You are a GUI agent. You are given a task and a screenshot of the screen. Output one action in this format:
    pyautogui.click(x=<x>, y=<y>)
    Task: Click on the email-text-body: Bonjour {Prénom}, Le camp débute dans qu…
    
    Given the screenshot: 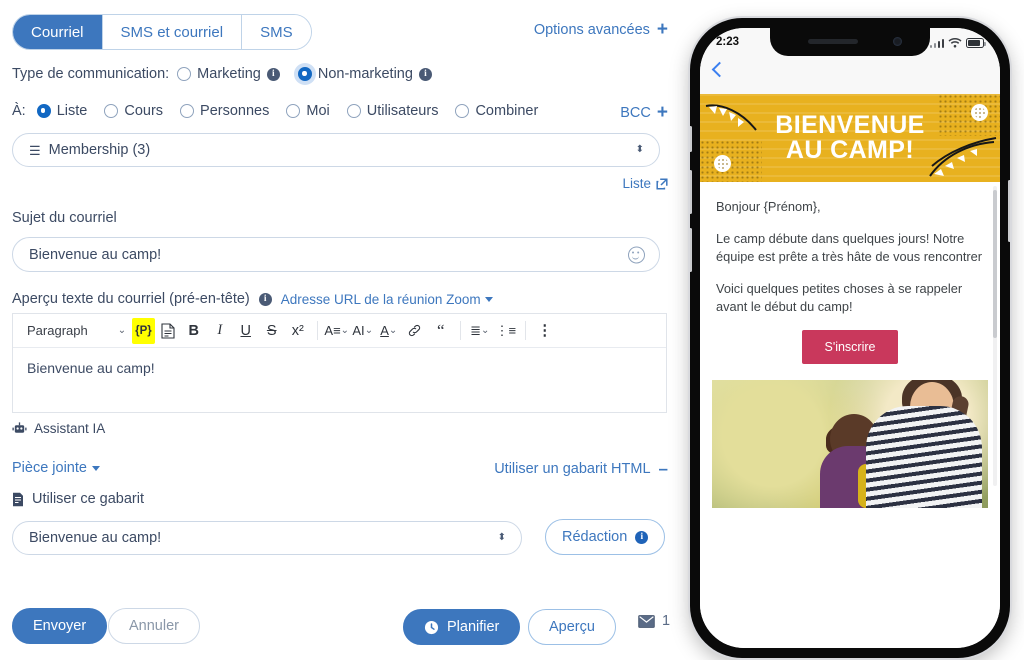 What is the action you would take?
    pyautogui.click(x=850, y=273)
    